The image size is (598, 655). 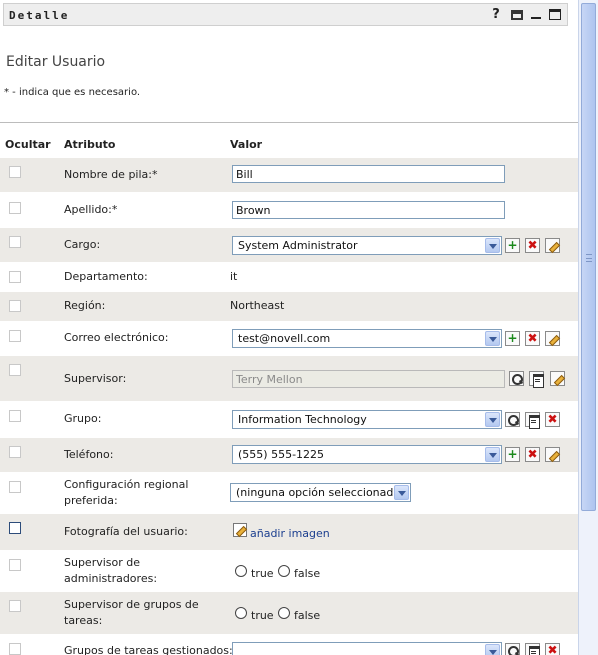 I want to click on locale-label-line2: preferida:, so click(x=91, y=500).